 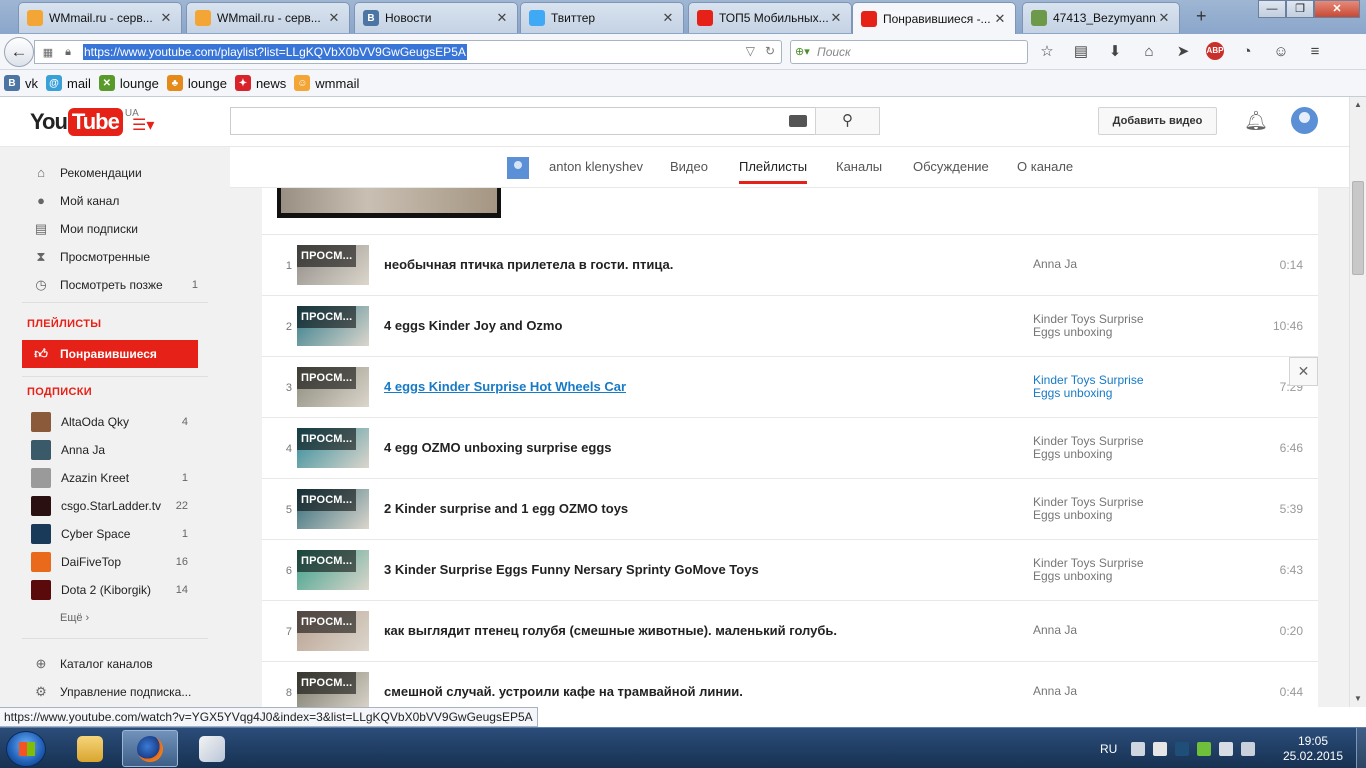 I want to click on home-icon: ⌂, so click(x=1149, y=52).